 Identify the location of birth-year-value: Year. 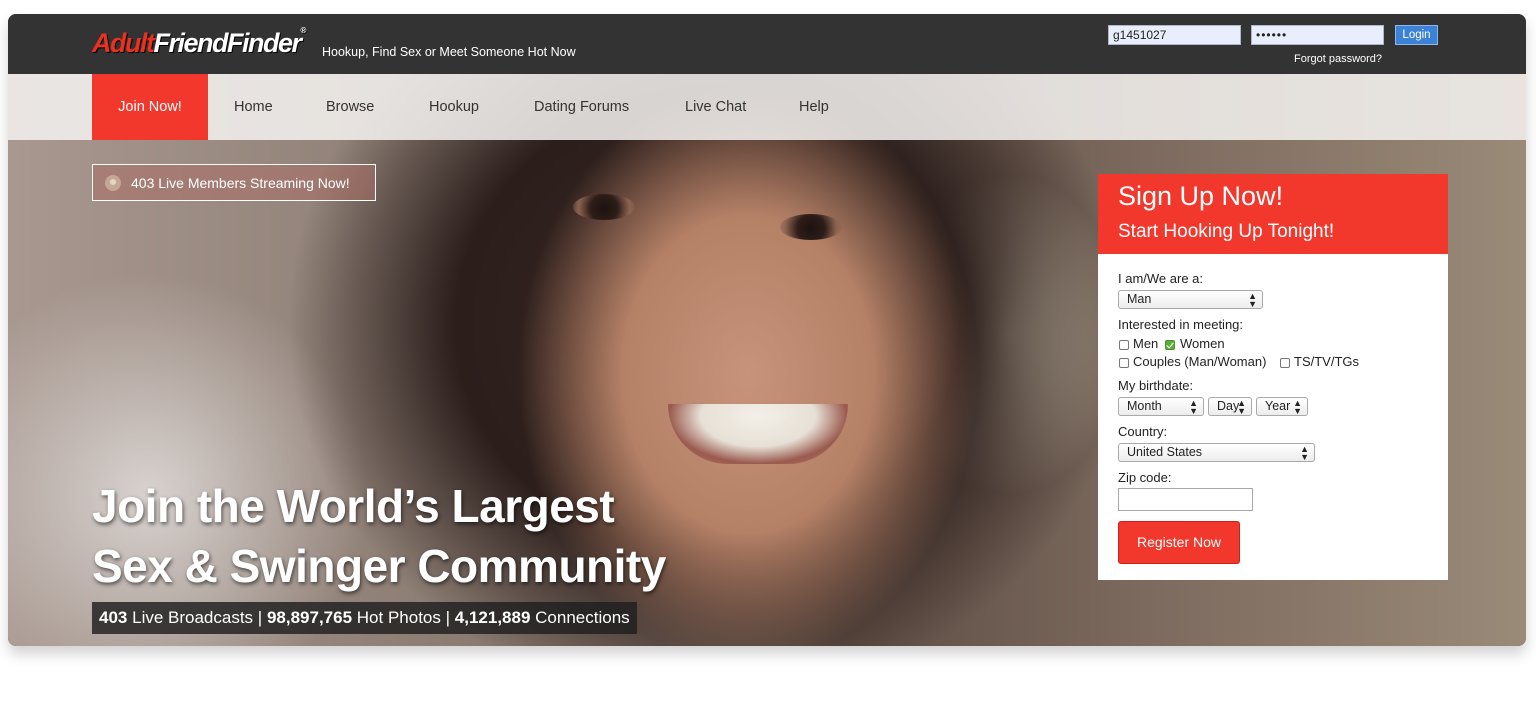
(1278, 406).